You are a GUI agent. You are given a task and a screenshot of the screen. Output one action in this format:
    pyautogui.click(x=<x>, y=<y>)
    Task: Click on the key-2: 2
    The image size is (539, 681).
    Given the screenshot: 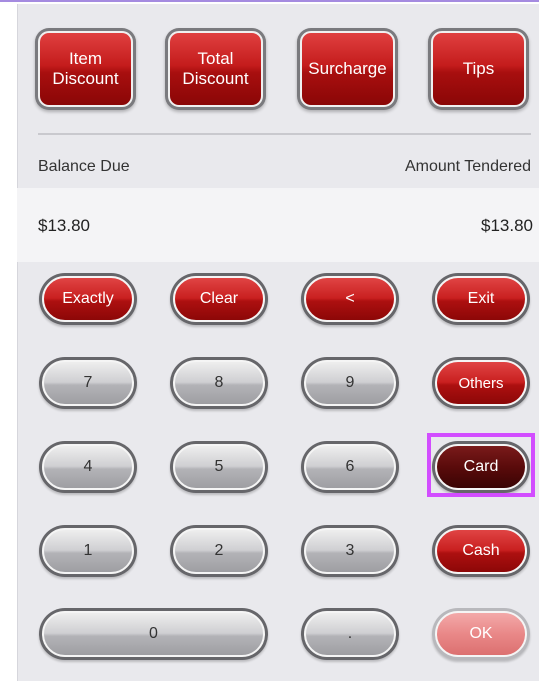 What is the action you would take?
    pyautogui.click(x=219, y=551)
    